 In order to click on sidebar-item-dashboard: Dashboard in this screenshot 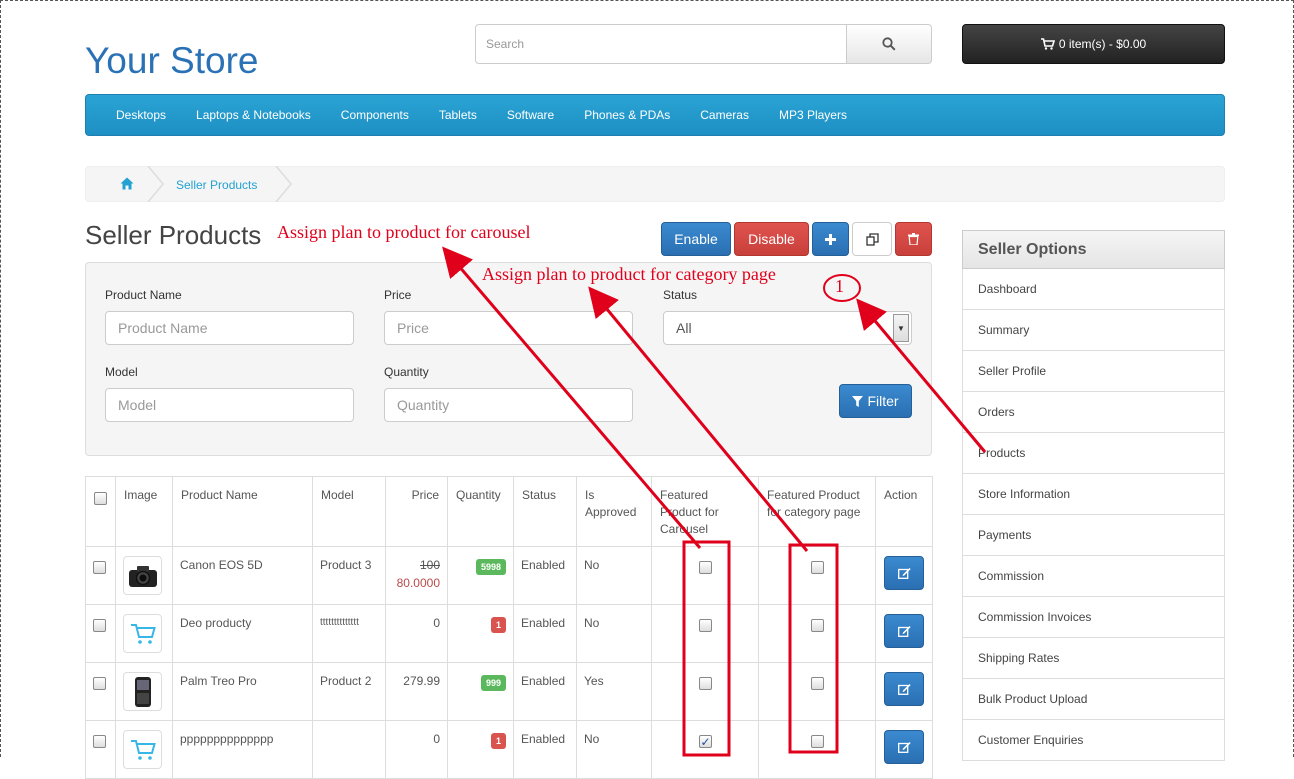, I will do `click(1093, 289)`.